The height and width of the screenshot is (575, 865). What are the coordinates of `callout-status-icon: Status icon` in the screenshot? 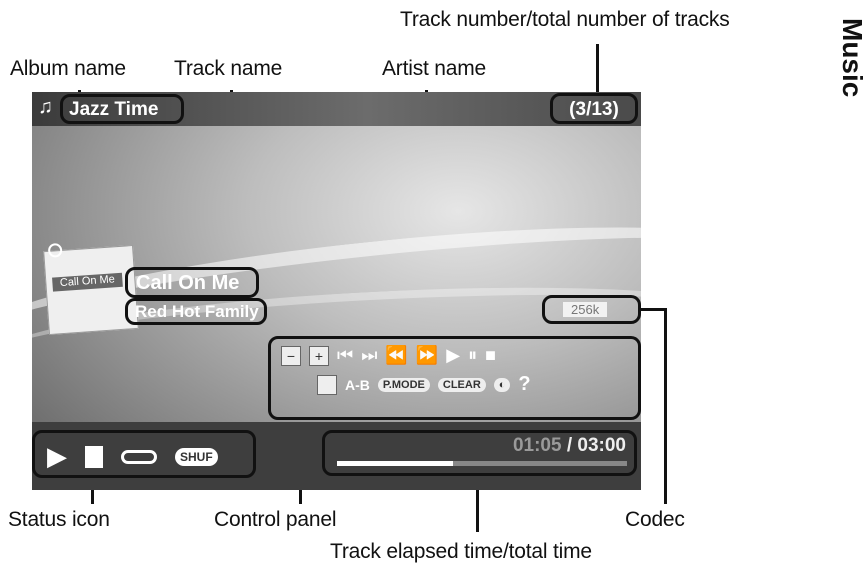 It's located at (59, 519).